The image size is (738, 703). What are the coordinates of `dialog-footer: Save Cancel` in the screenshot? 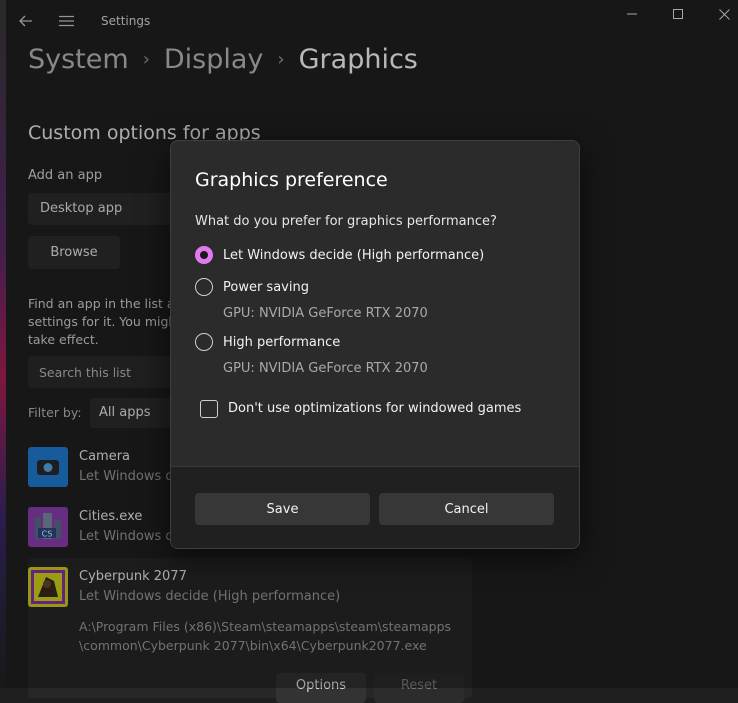 It's located at (375, 507).